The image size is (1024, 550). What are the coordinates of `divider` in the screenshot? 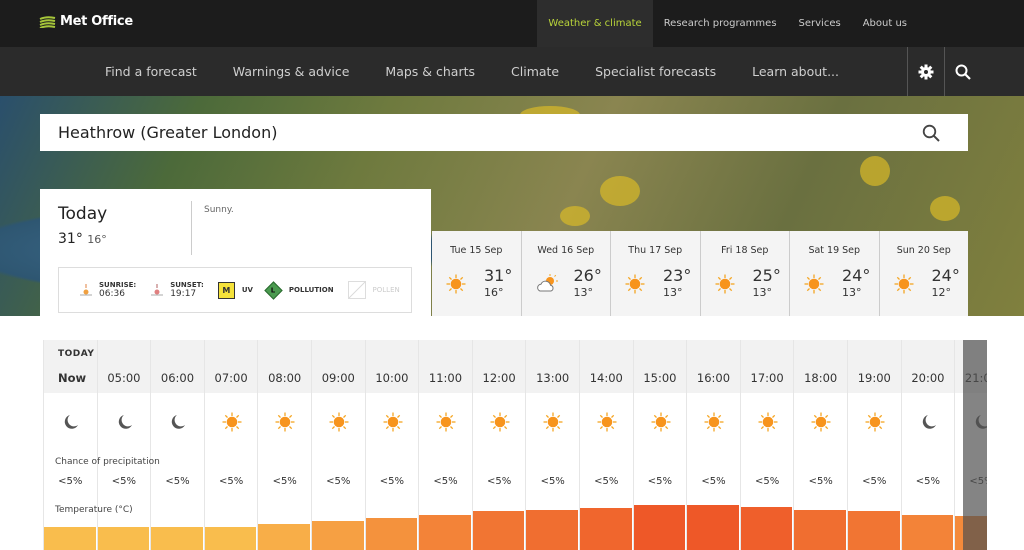 It's located at (191, 228).